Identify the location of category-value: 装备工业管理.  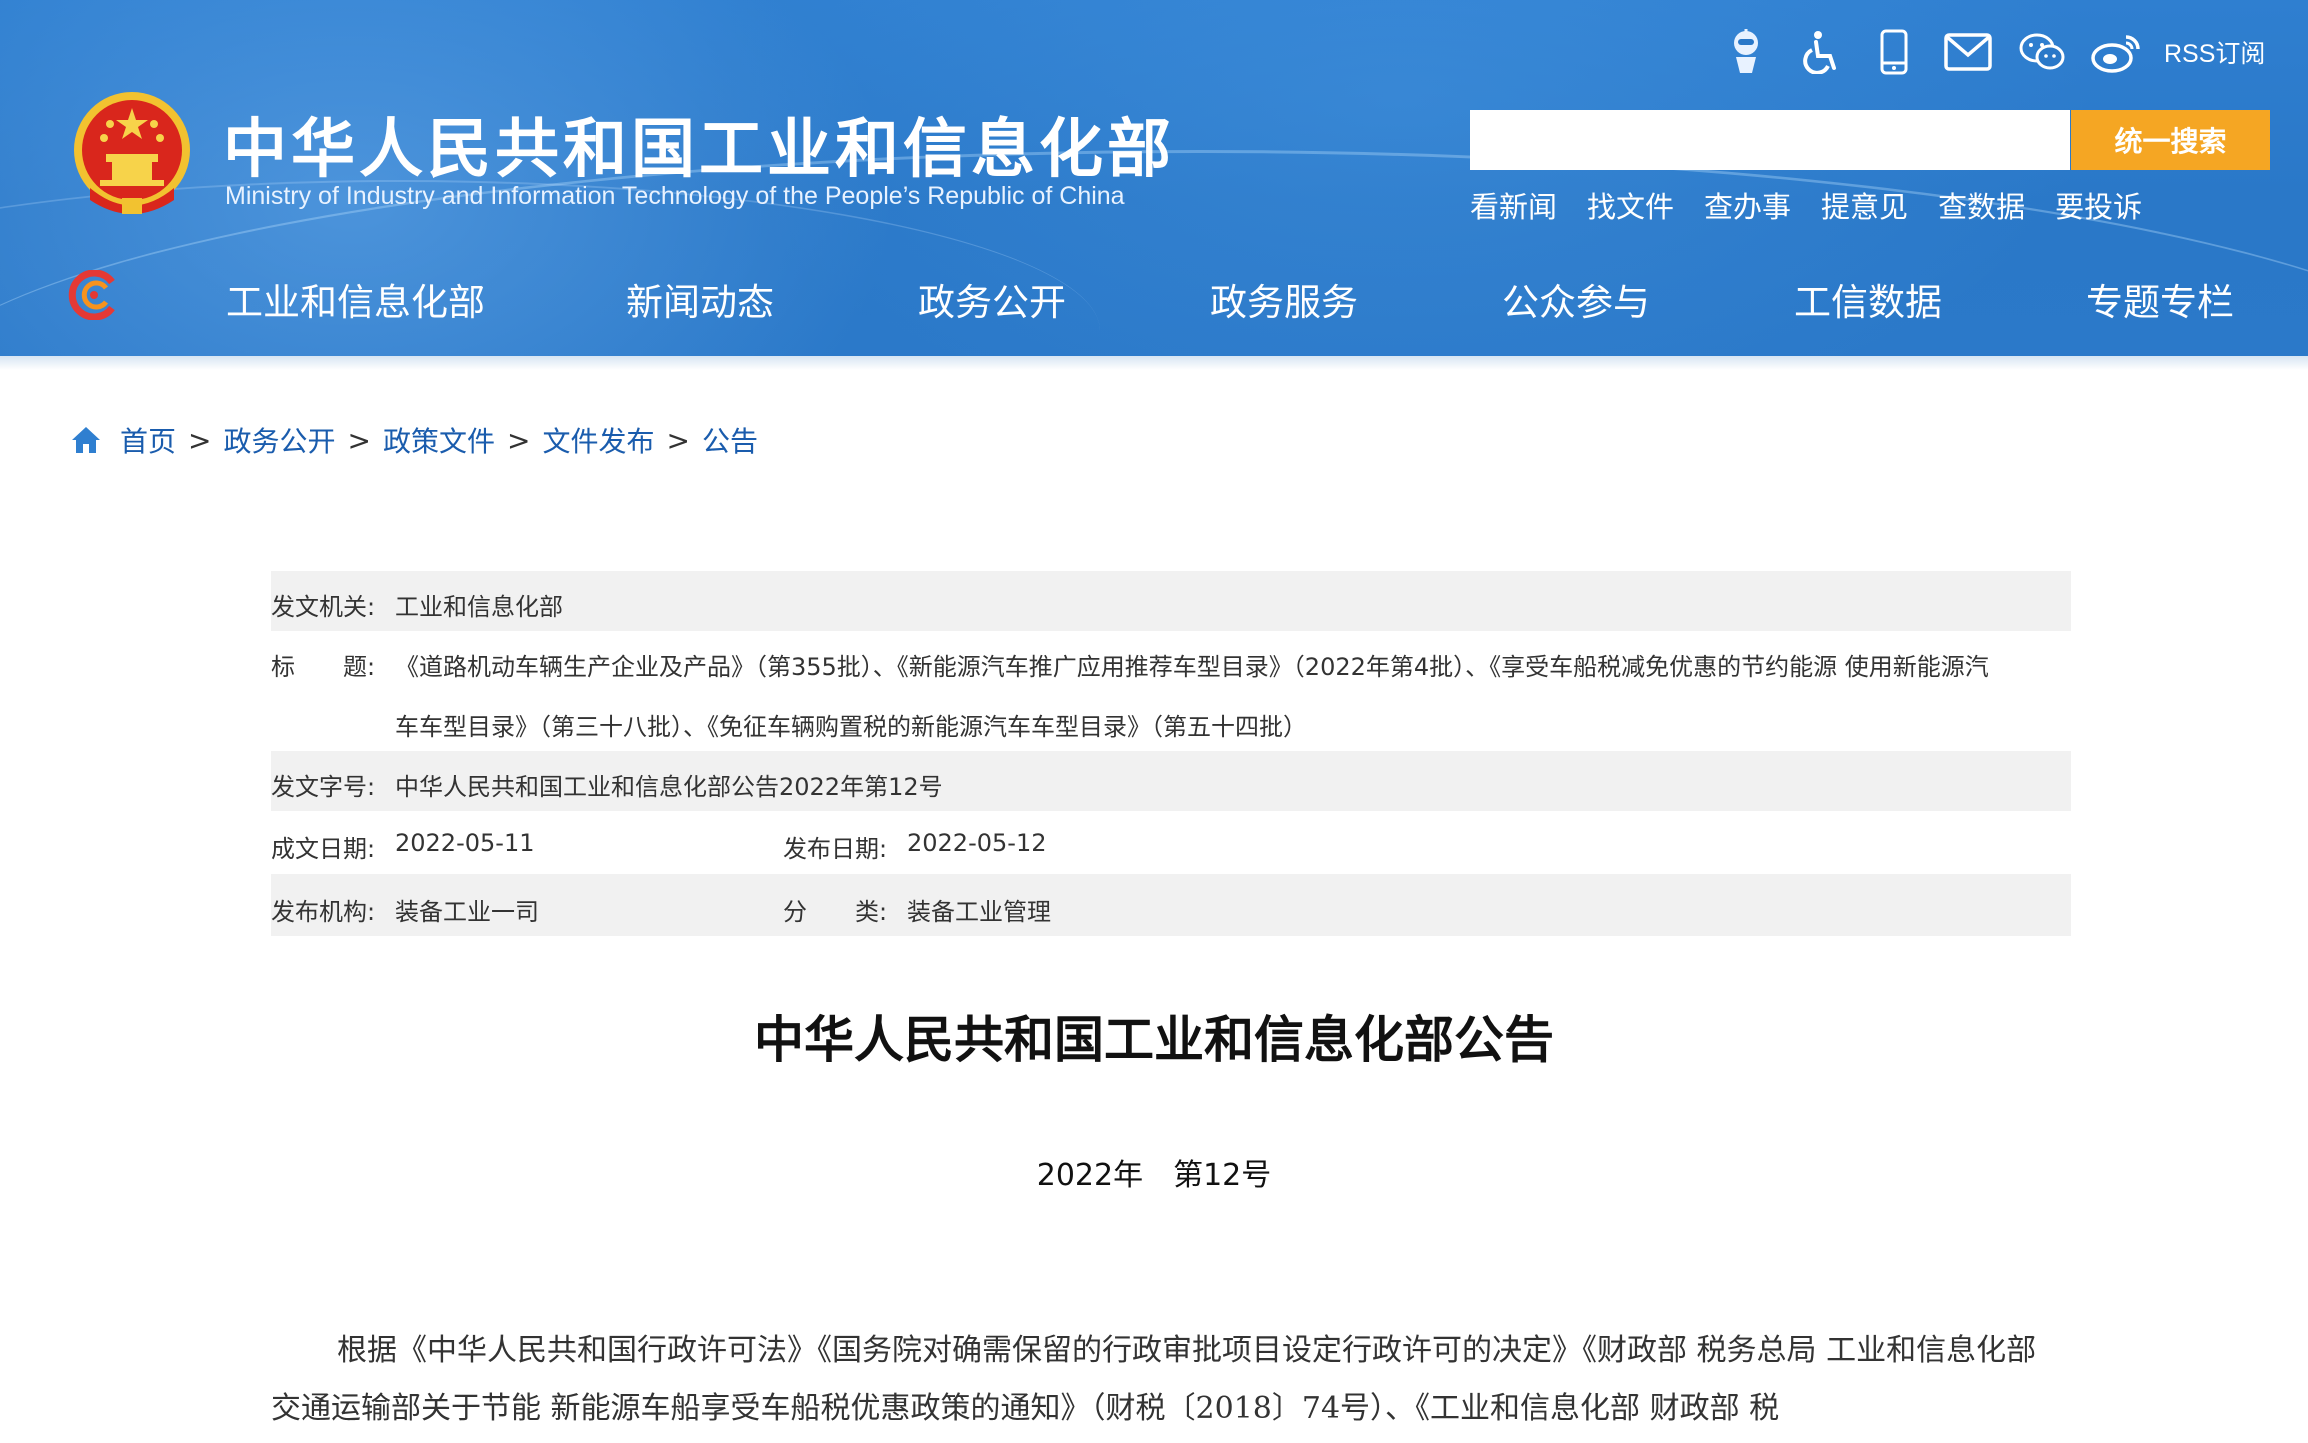
(979, 912).